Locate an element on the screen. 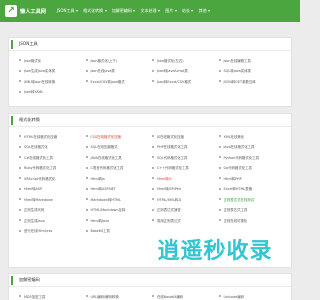 The width and height of the screenshot is (320, 300). tool-link-label: Java在线格式化工具 is located at coordinates (239, 147).